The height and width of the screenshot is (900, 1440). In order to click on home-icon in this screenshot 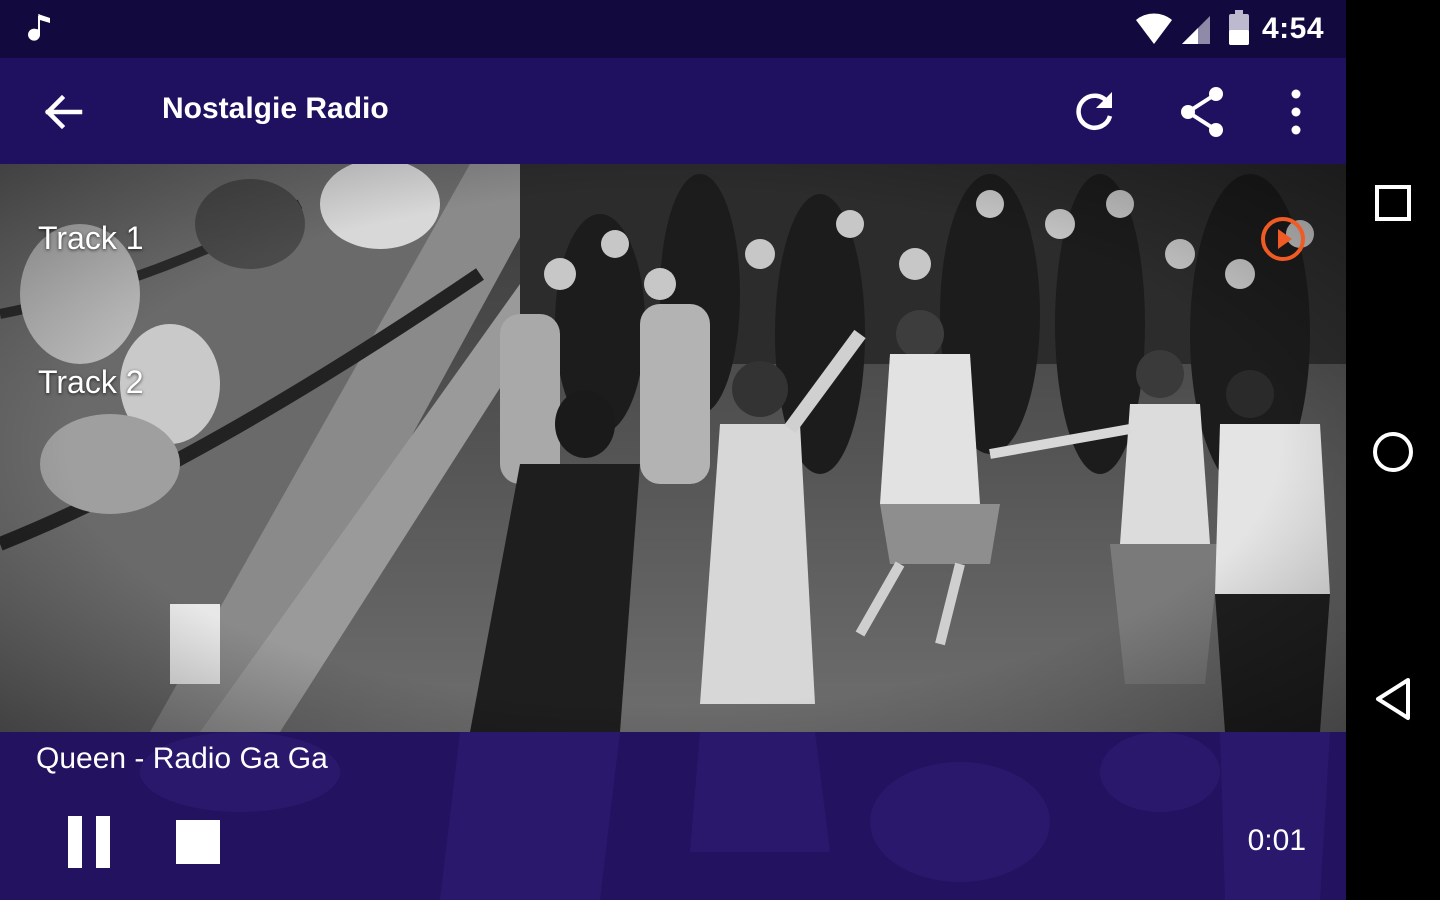, I will do `click(1393, 452)`.